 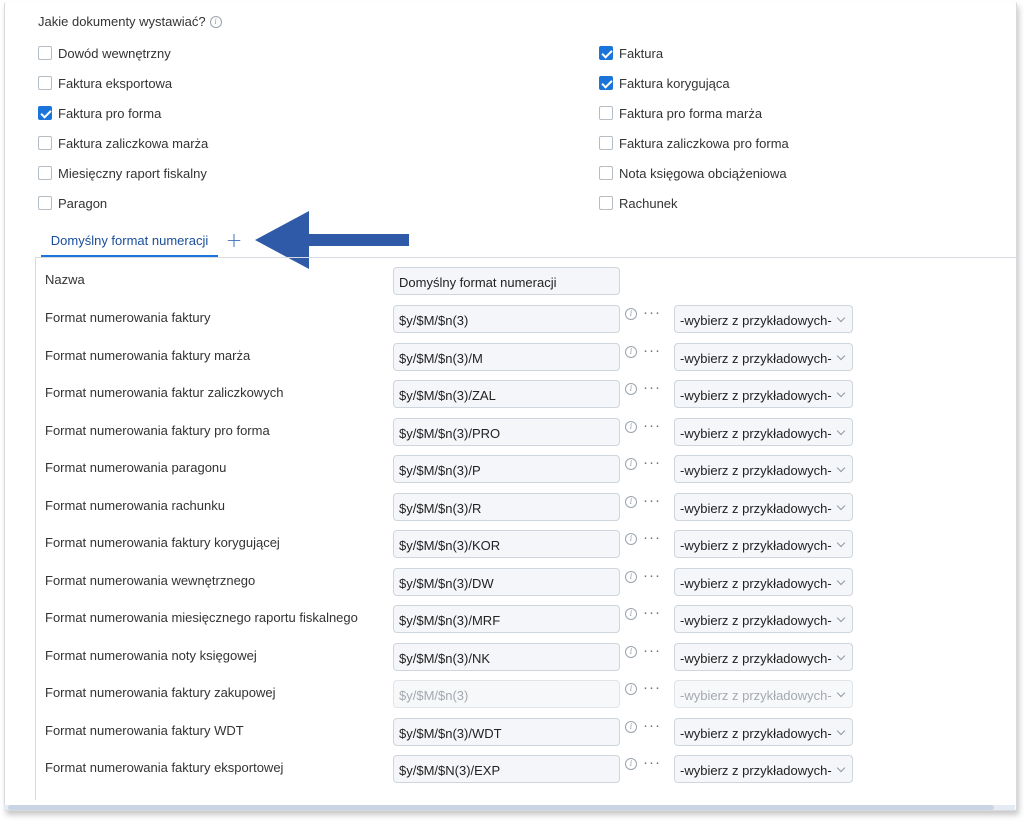 What do you see at coordinates (130, 21) in the screenshot?
I see `document-types-question: Jakie dokumenty wystawiać? i` at bounding box center [130, 21].